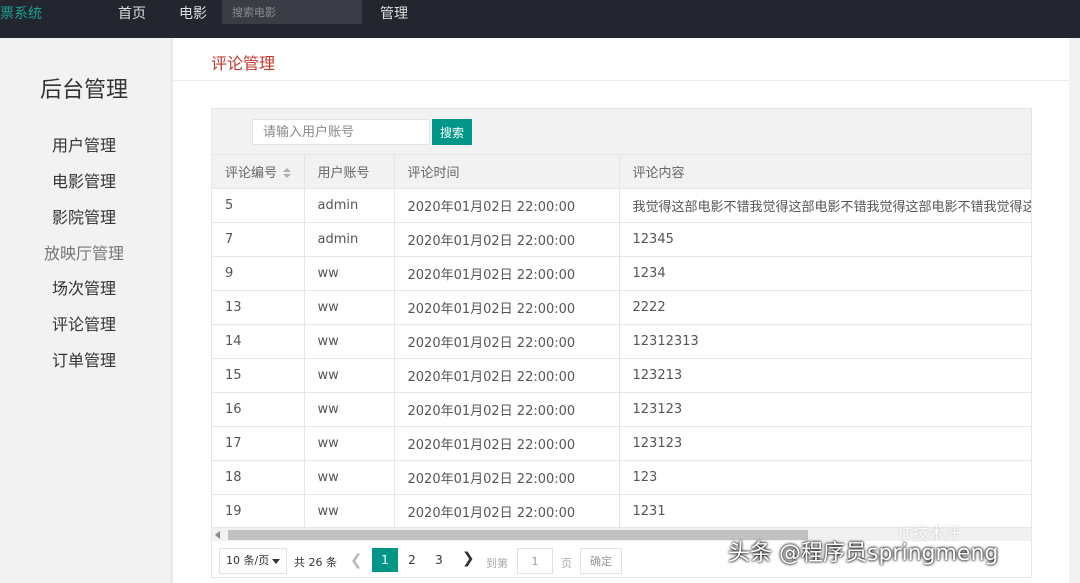 The width and height of the screenshot is (1080, 583). Describe the element at coordinates (315, 562) in the screenshot. I see `total-count: 共 26 条` at that location.